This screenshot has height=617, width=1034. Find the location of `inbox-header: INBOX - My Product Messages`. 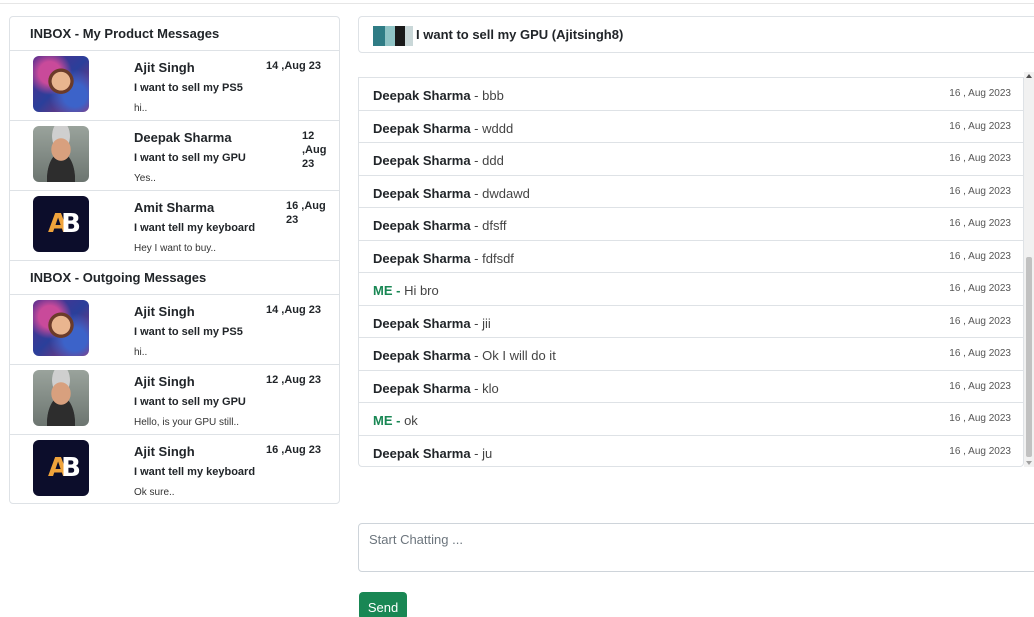

inbox-header: INBOX - My Product Messages is located at coordinates (174, 34).